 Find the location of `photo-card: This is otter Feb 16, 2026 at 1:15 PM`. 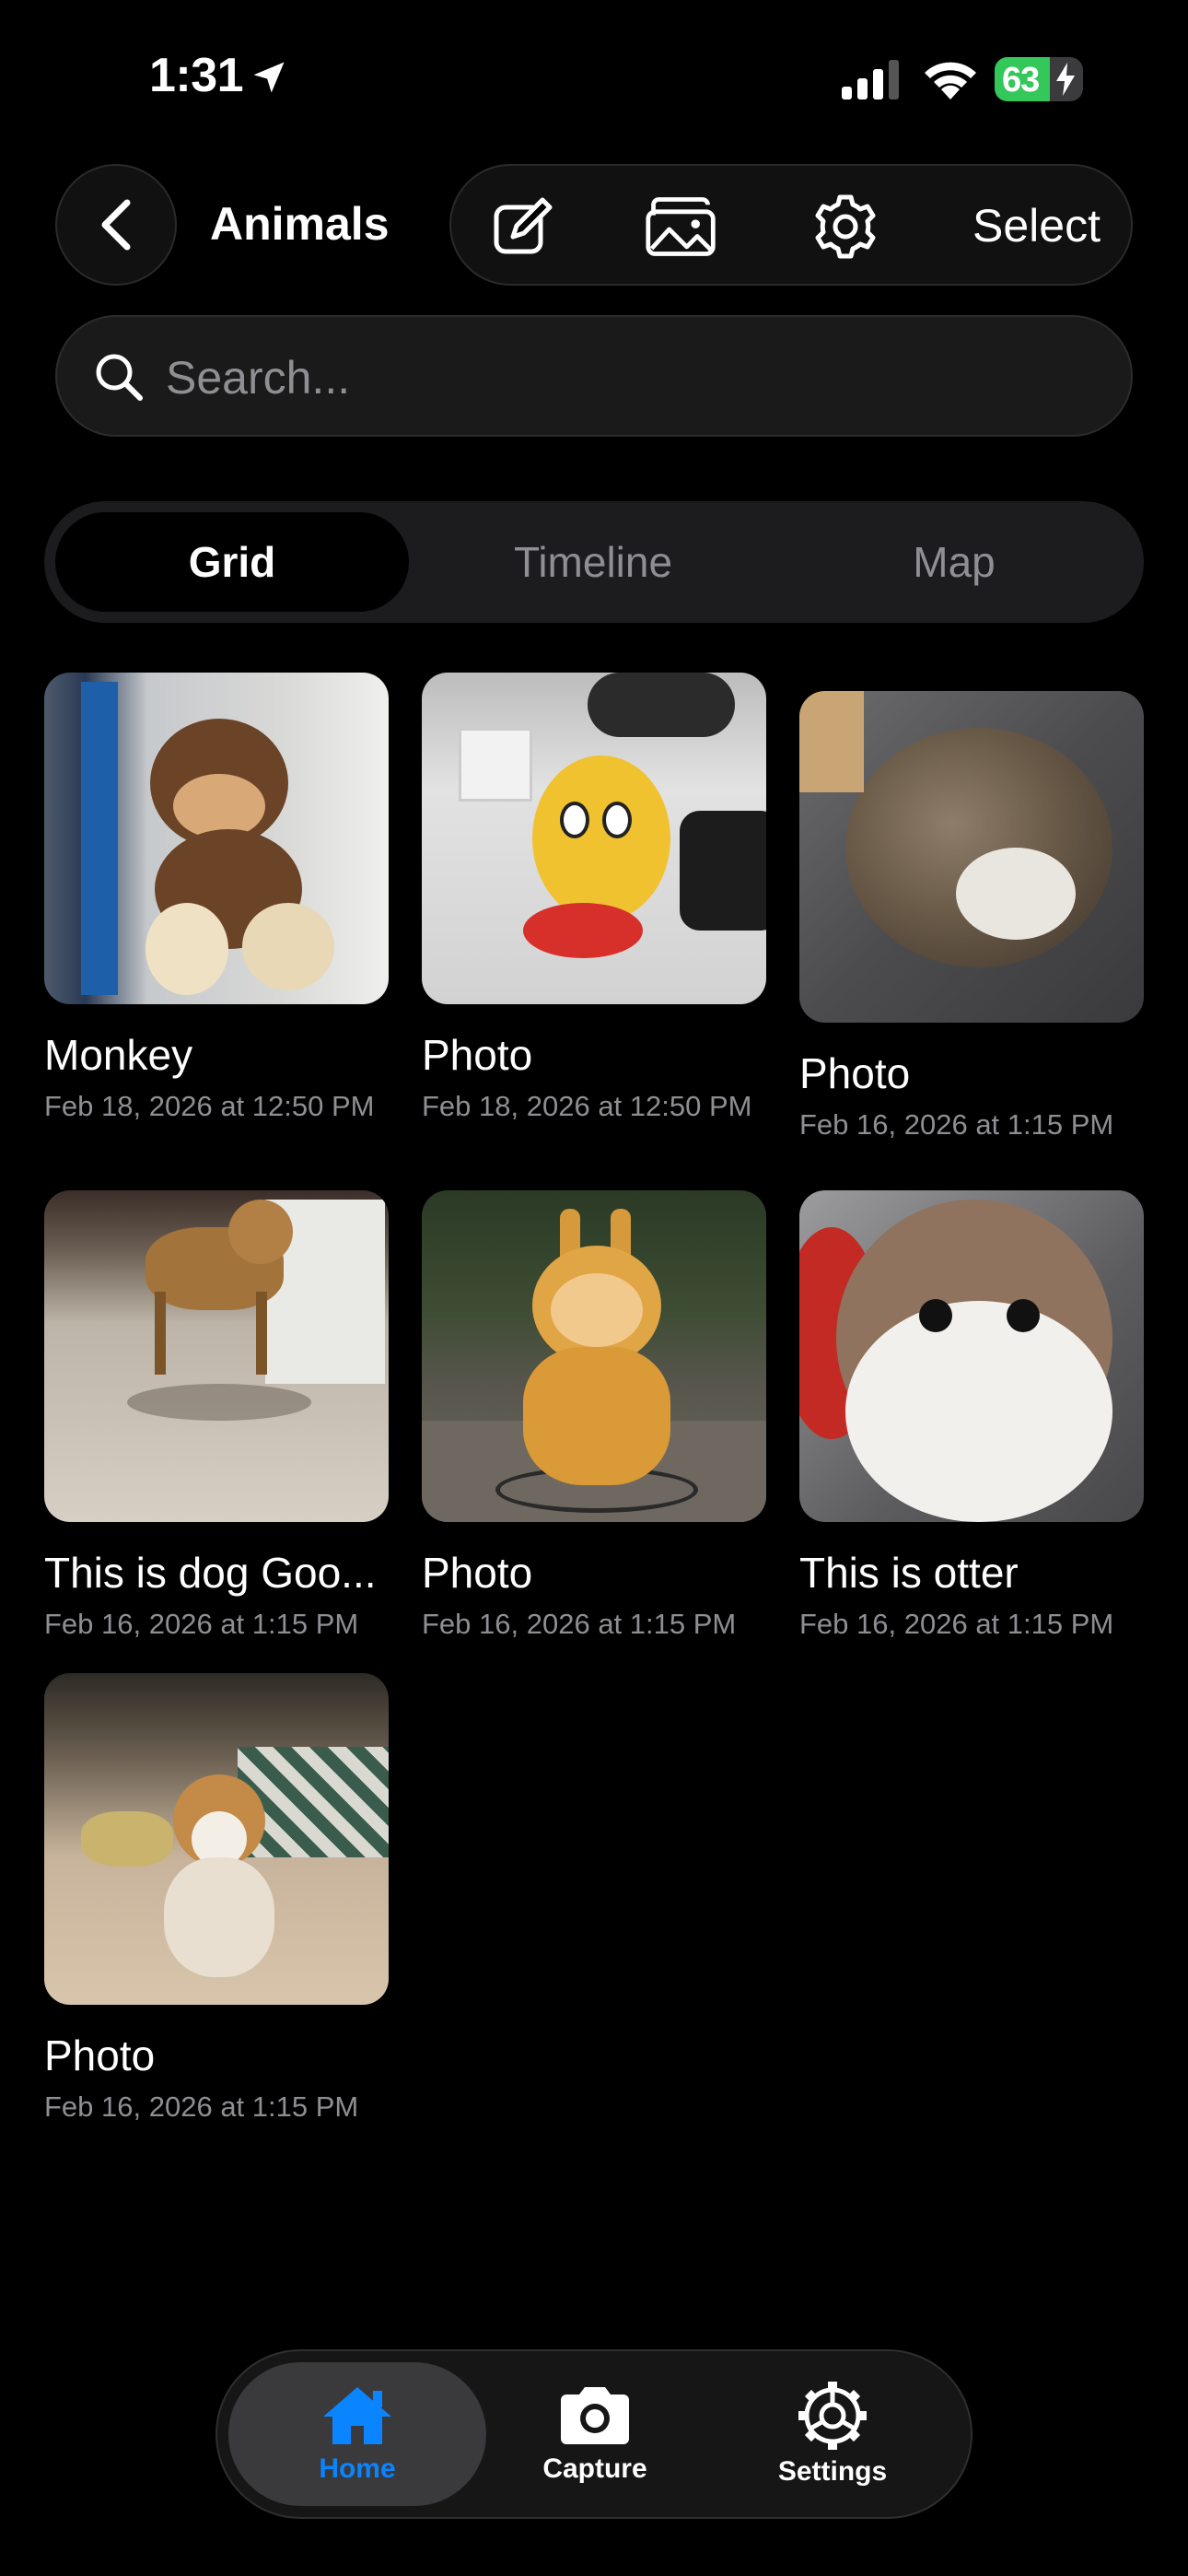

photo-card: This is otter Feb 16, 2026 at 1:15 PM is located at coordinates (971, 1416).